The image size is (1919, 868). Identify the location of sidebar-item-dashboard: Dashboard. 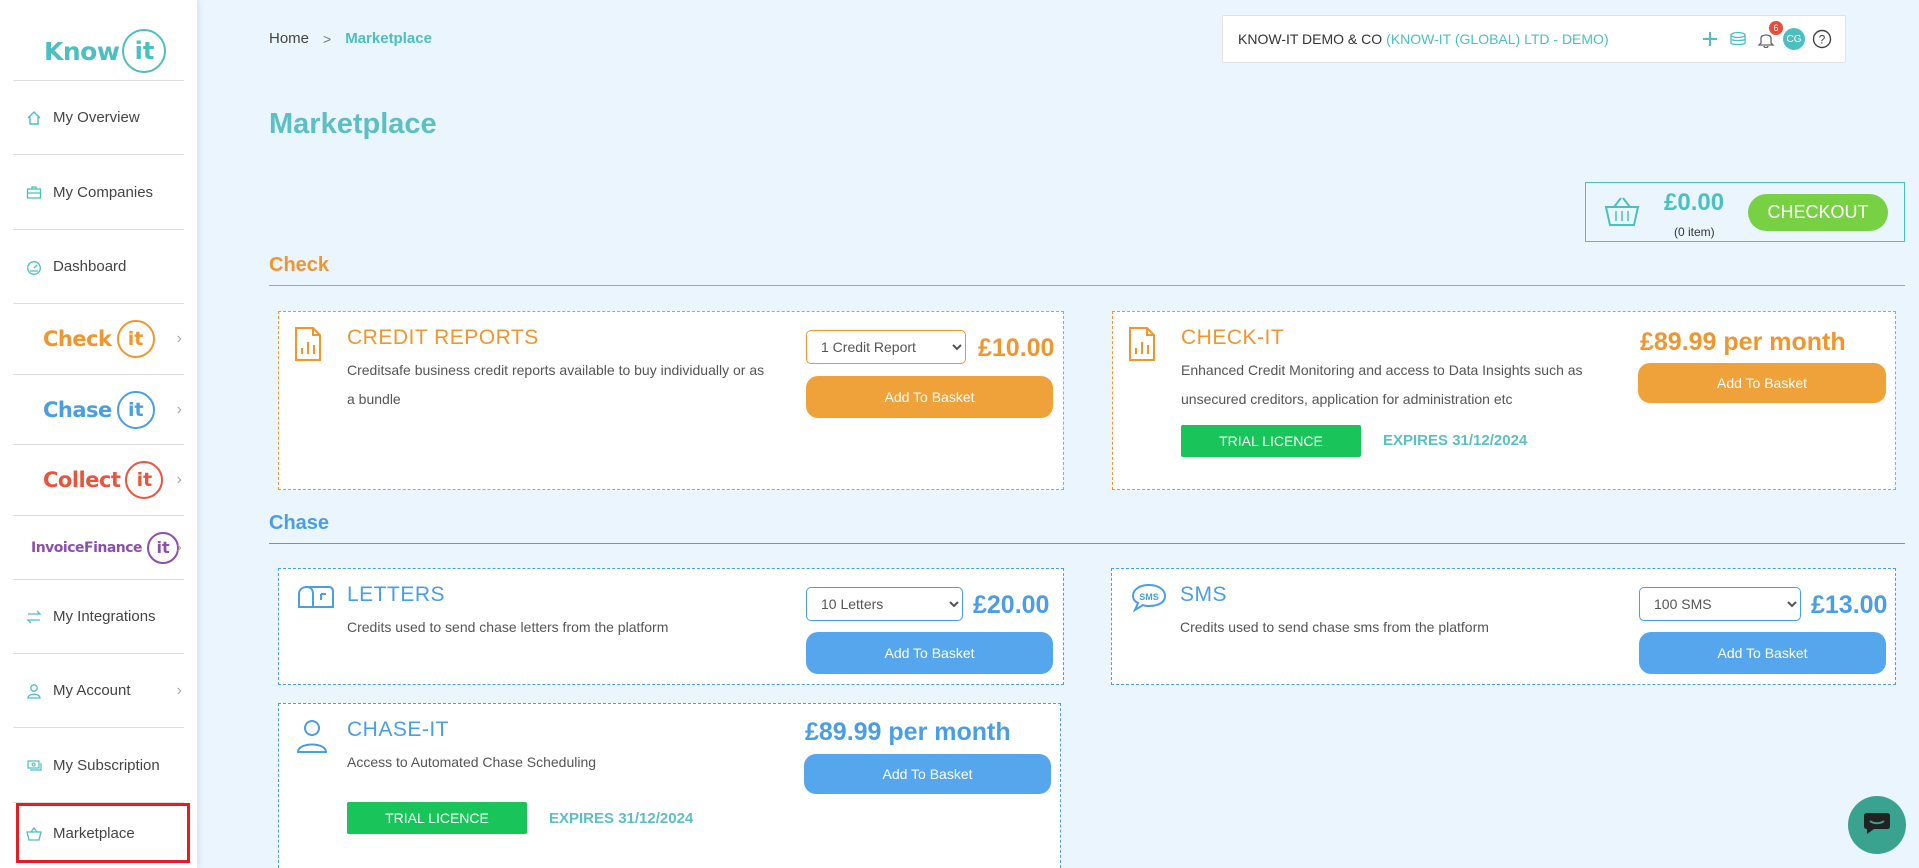
(98, 266).